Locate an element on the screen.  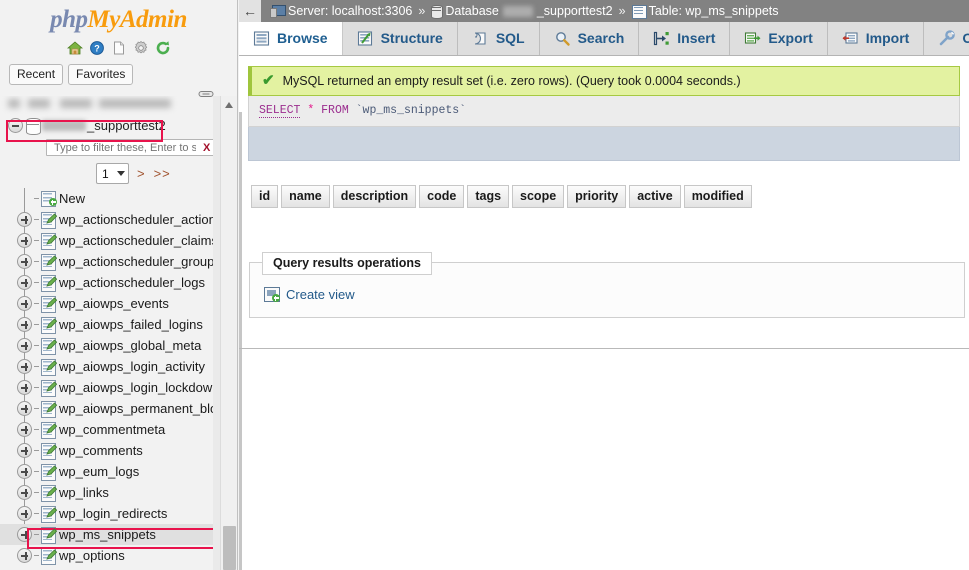
operations-icon is located at coordinates (947, 38).